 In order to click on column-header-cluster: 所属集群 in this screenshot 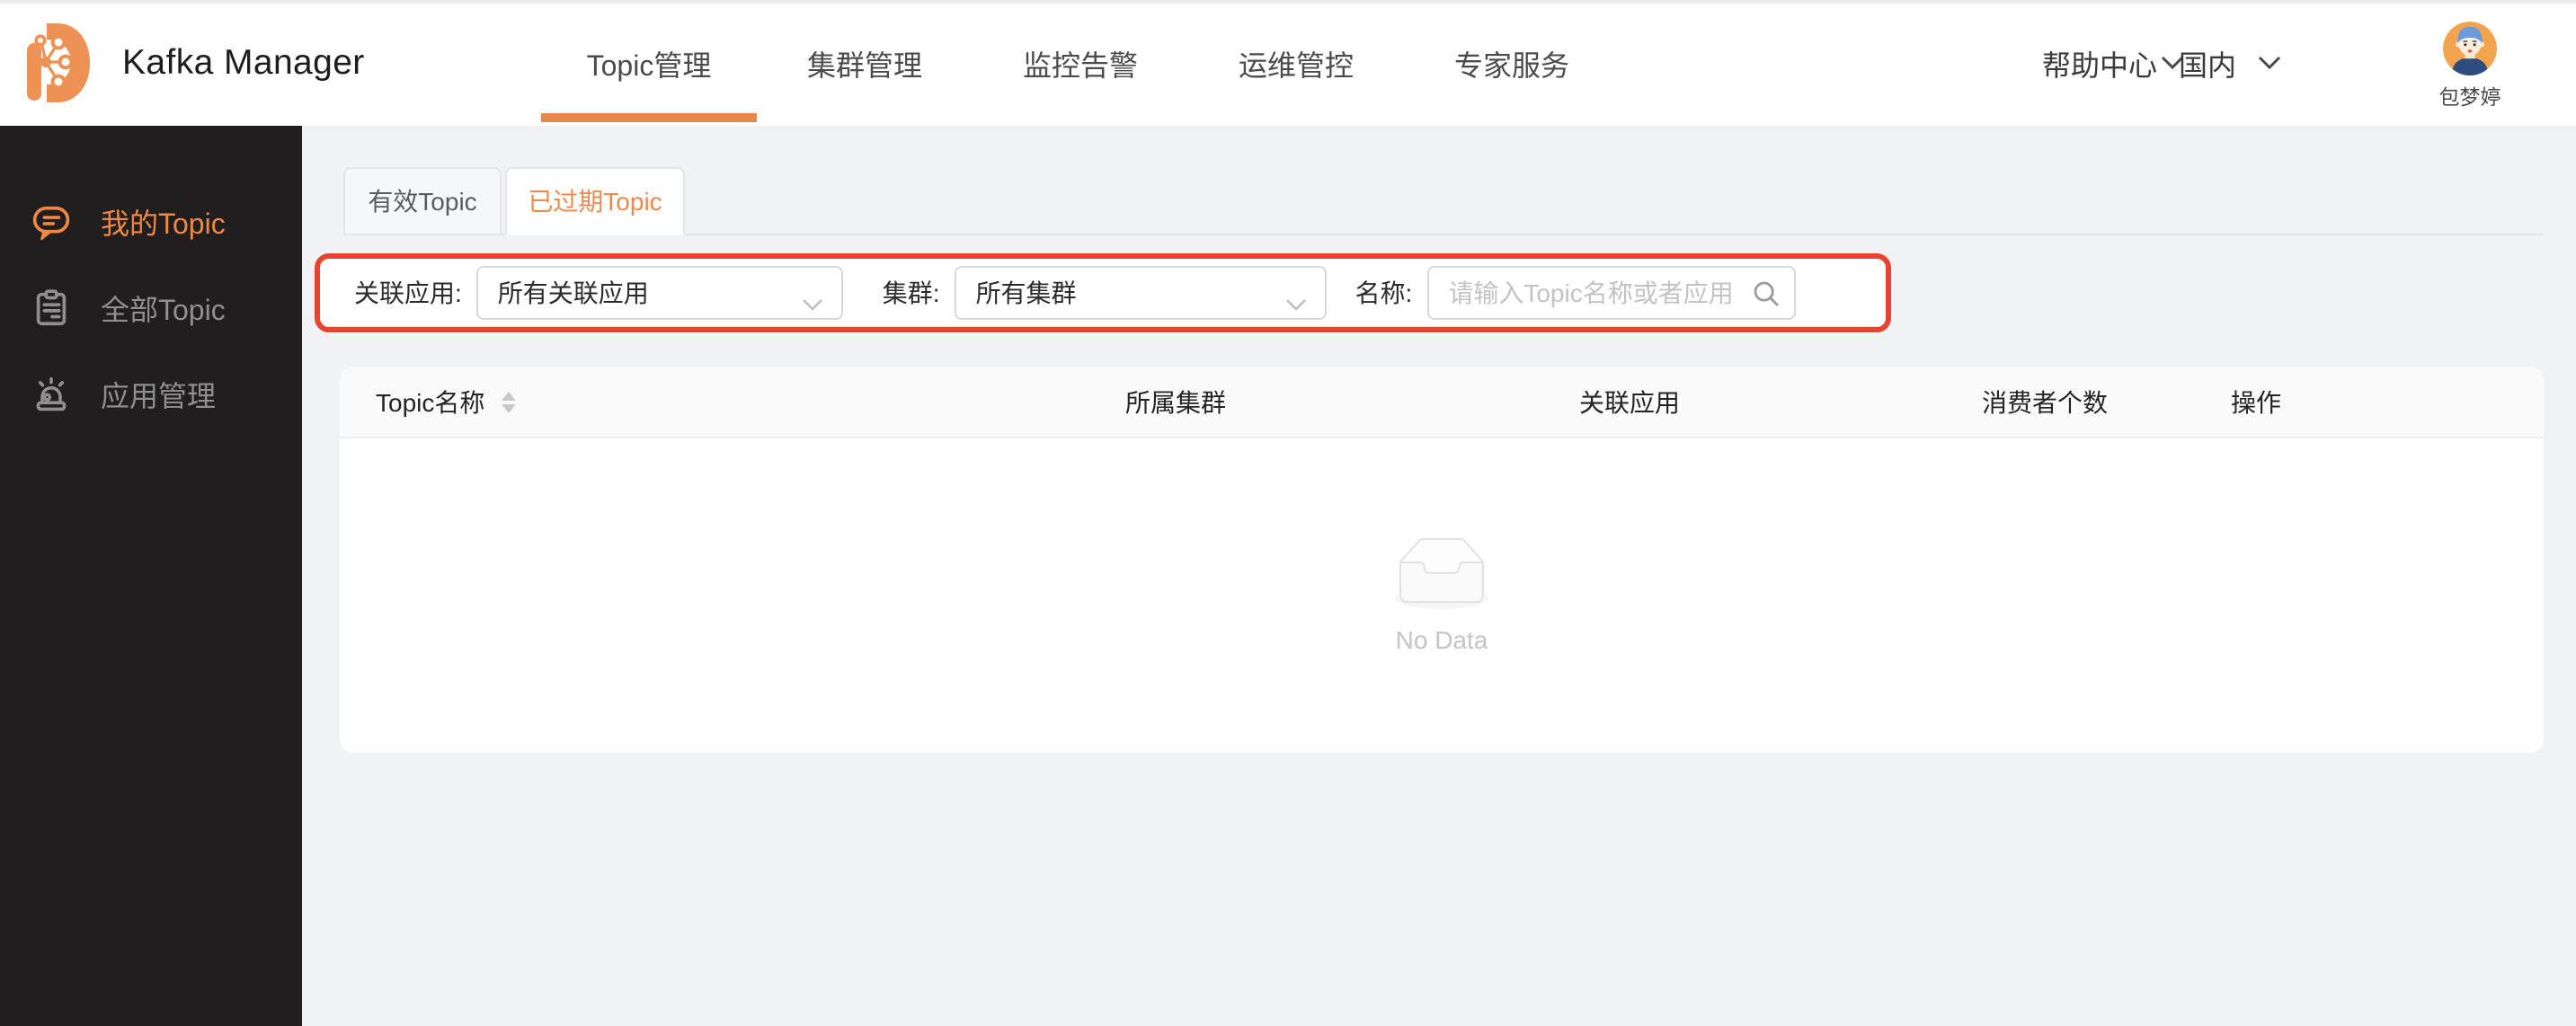, I will do `click(1175, 402)`.